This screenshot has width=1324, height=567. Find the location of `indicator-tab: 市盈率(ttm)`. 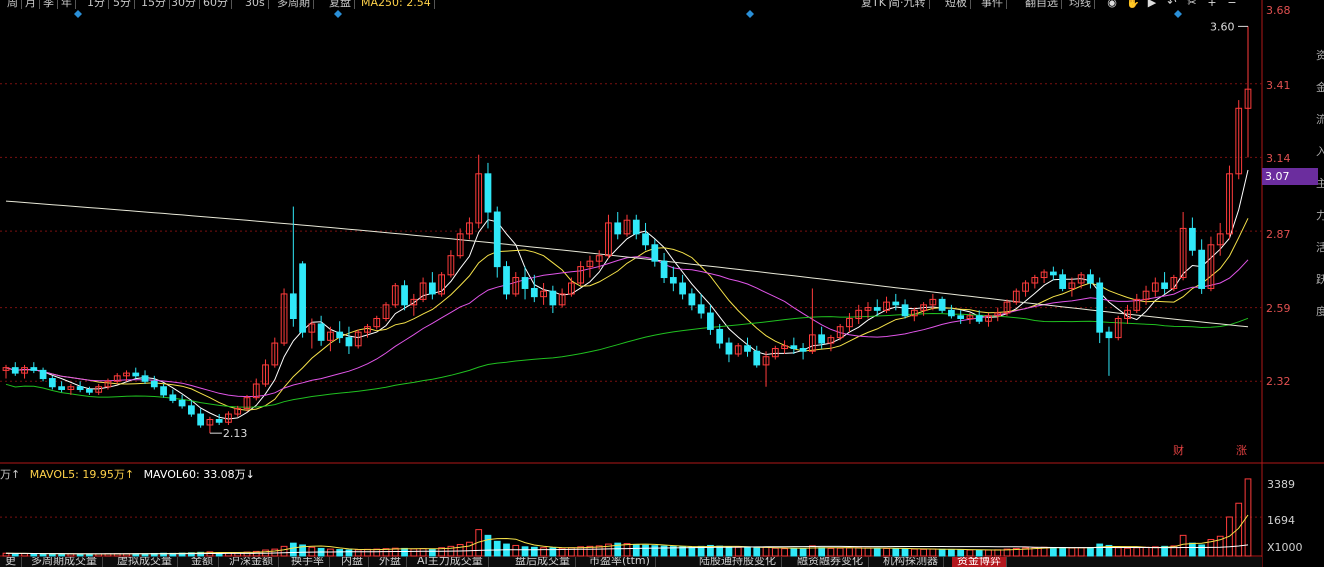

indicator-tab: 市盈率(ttm) is located at coordinates (620, 562).